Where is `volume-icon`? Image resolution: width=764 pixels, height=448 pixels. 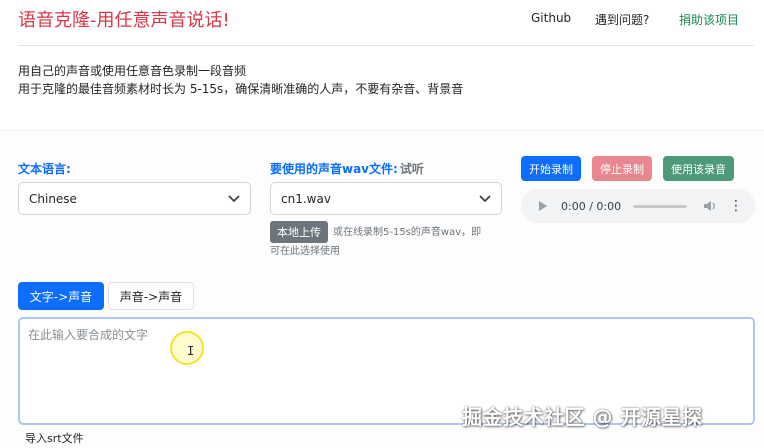 volume-icon is located at coordinates (710, 206).